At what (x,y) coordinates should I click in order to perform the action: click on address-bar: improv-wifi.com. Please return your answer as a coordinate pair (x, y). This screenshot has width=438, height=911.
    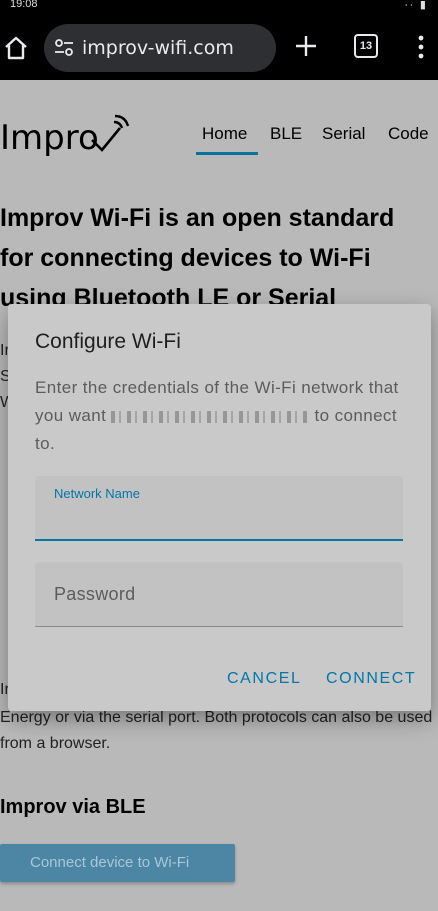
    Looking at the image, I should click on (160, 48).